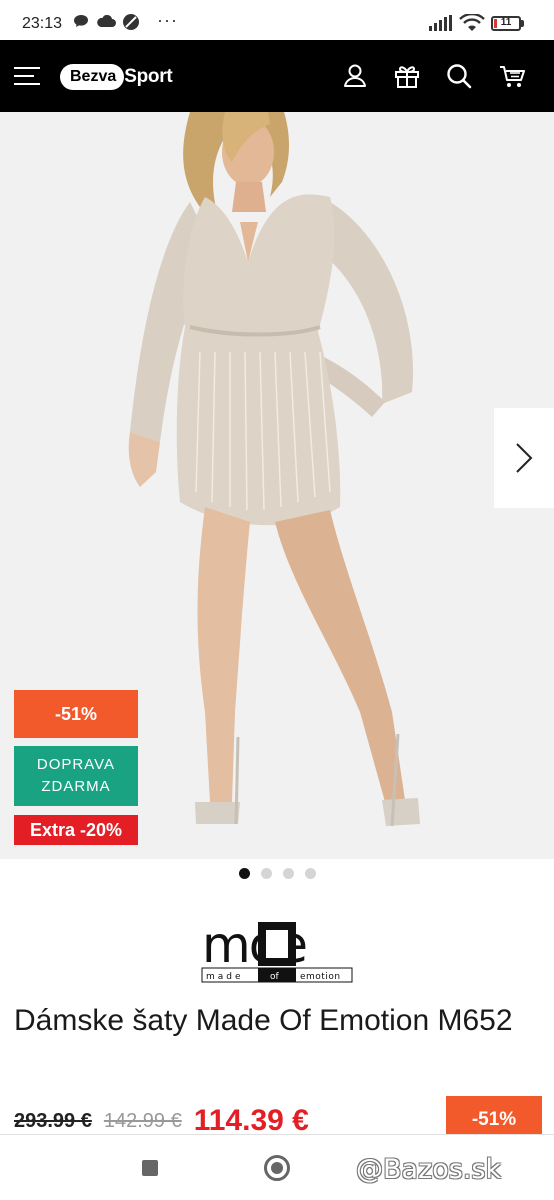 This screenshot has width=554, height=1200. What do you see at coordinates (106, 21) in the screenshot?
I see `cloud-icon` at bounding box center [106, 21].